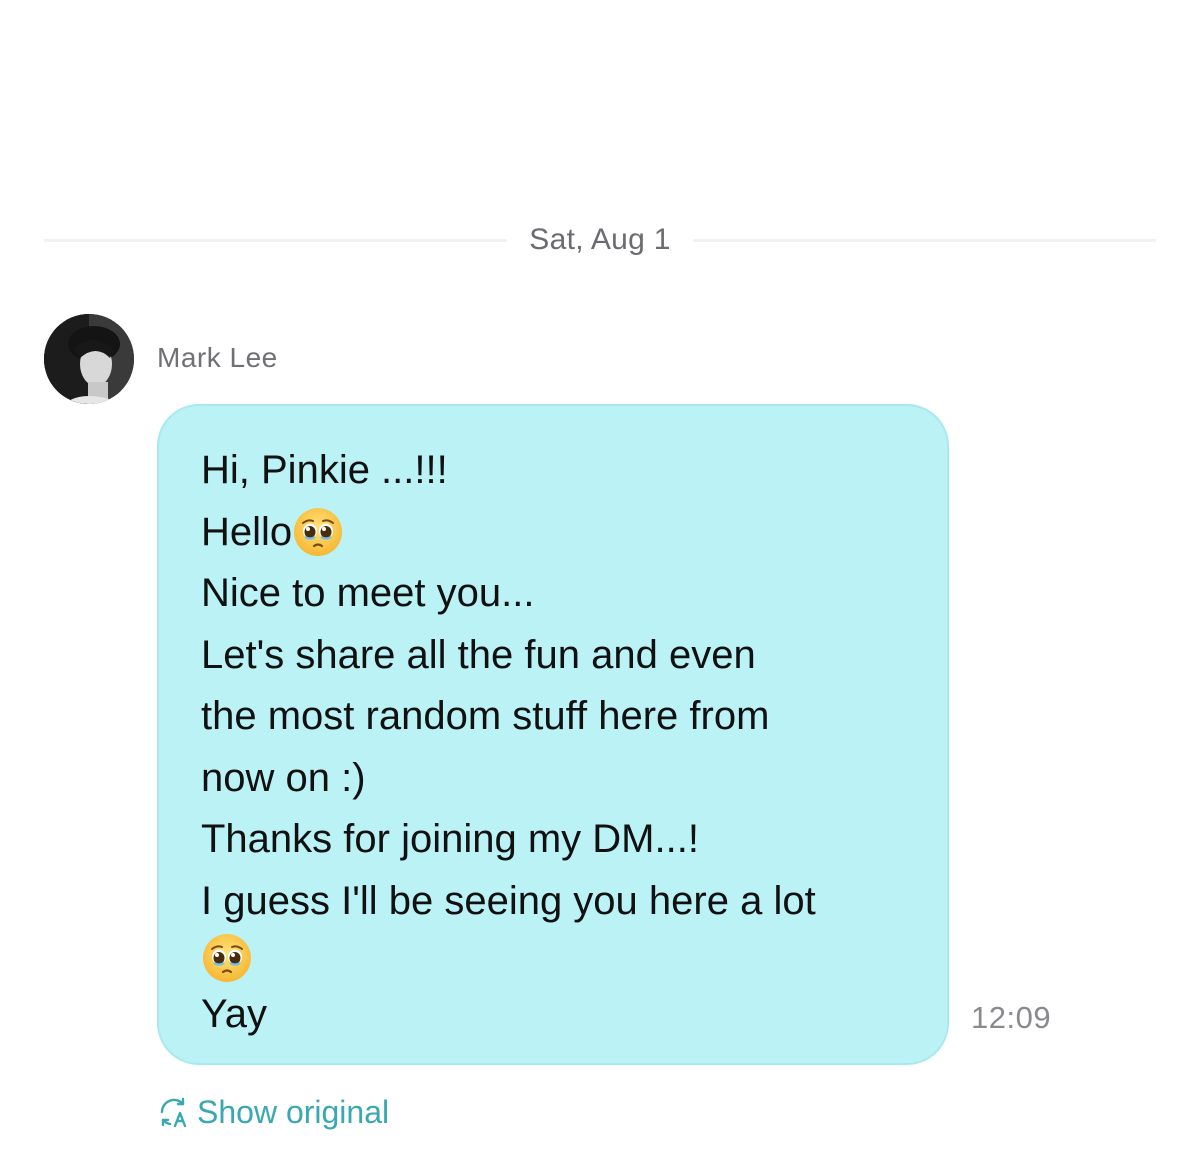 This screenshot has width=1200, height=1172. Describe the element at coordinates (508, 900) in the screenshot. I see `message-line-text: I guess I'll be seeing you here a lot` at that location.